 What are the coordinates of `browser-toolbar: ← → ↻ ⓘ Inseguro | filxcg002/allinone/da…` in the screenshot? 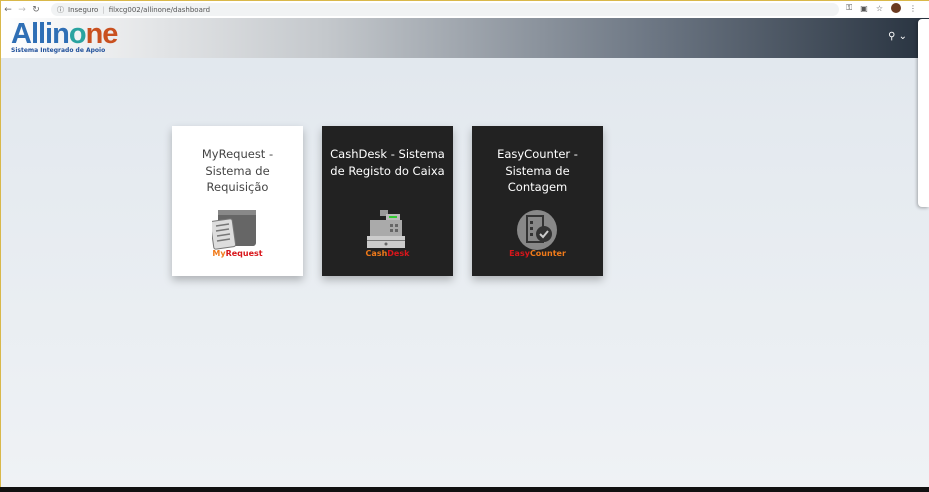 It's located at (465, 9).